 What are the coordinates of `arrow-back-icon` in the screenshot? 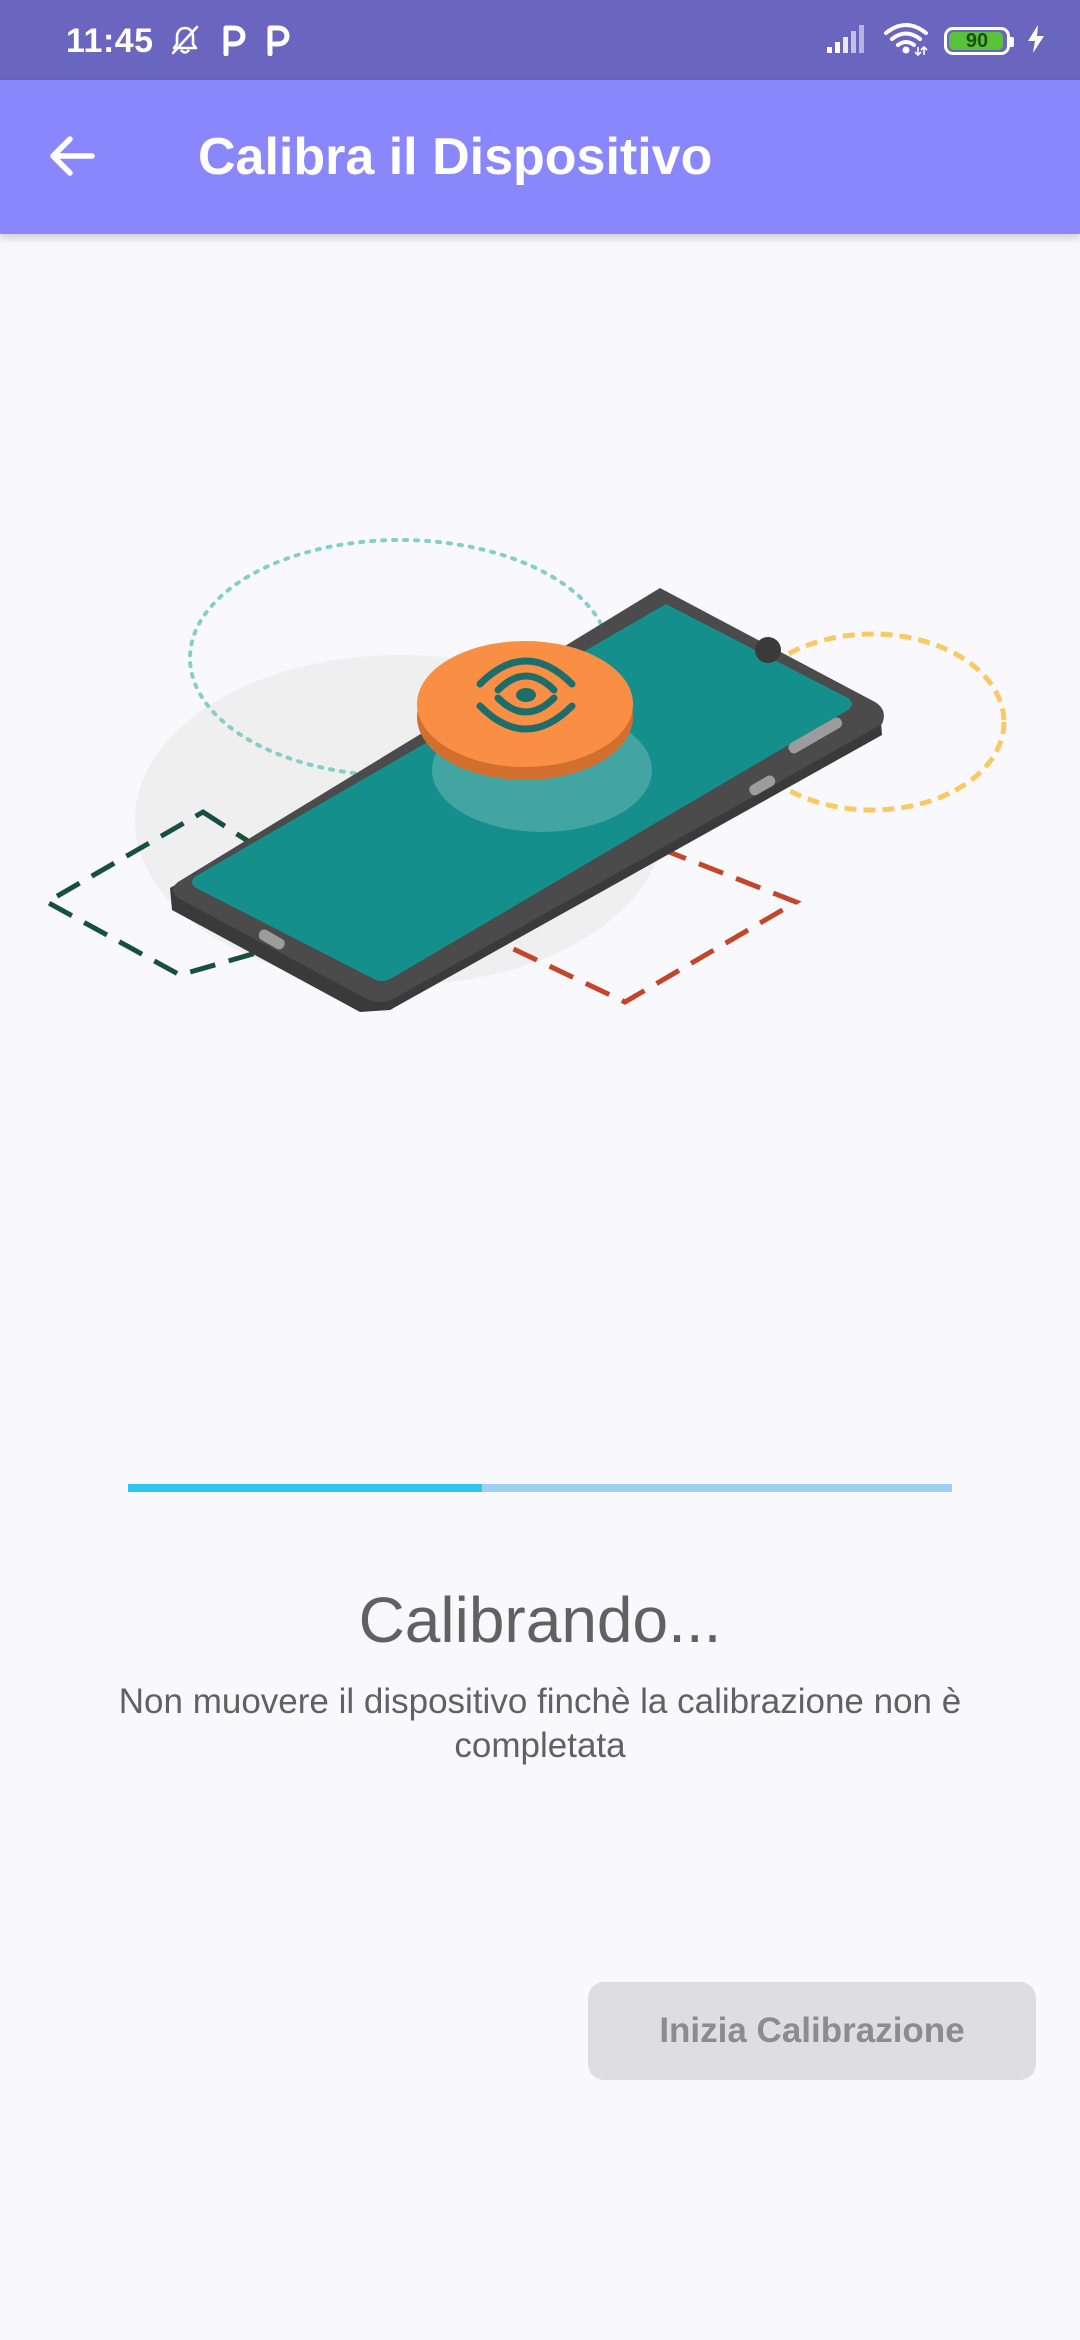 It's located at (72, 158).